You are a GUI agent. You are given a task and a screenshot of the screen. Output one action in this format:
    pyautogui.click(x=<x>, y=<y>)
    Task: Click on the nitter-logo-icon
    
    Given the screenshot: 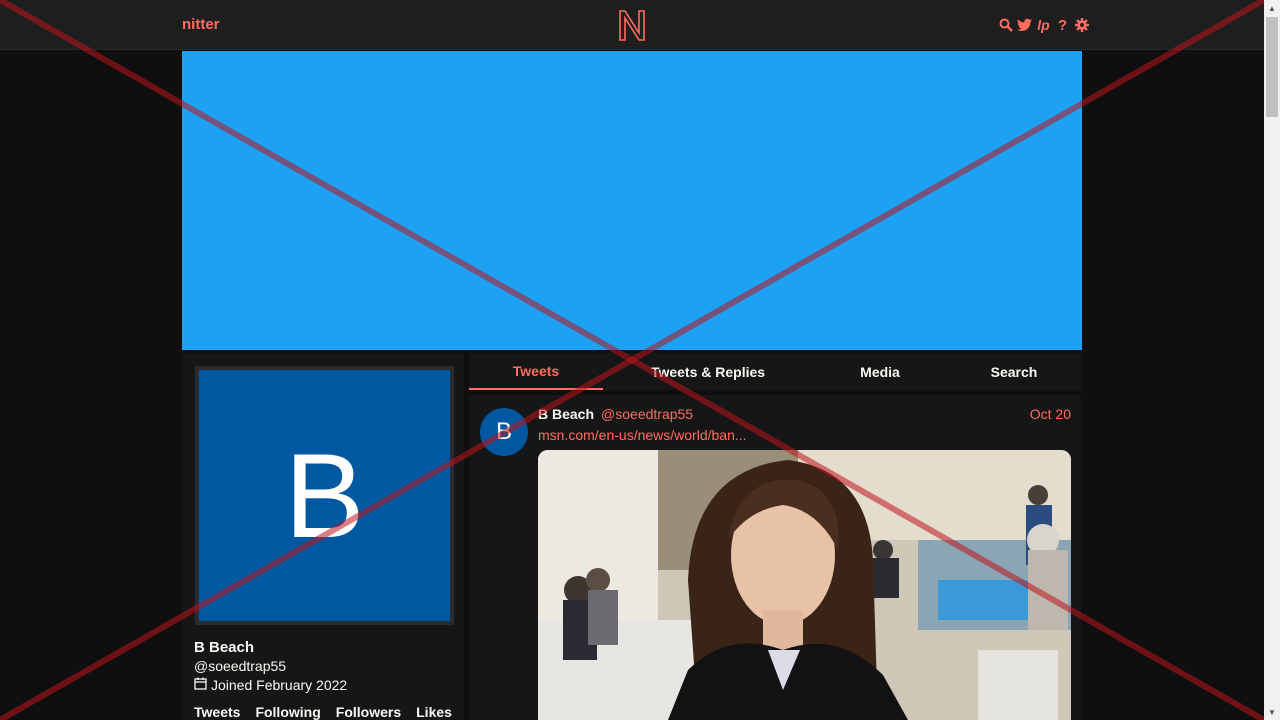 What is the action you would take?
    pyautogui.click(x=632, y=25)
    